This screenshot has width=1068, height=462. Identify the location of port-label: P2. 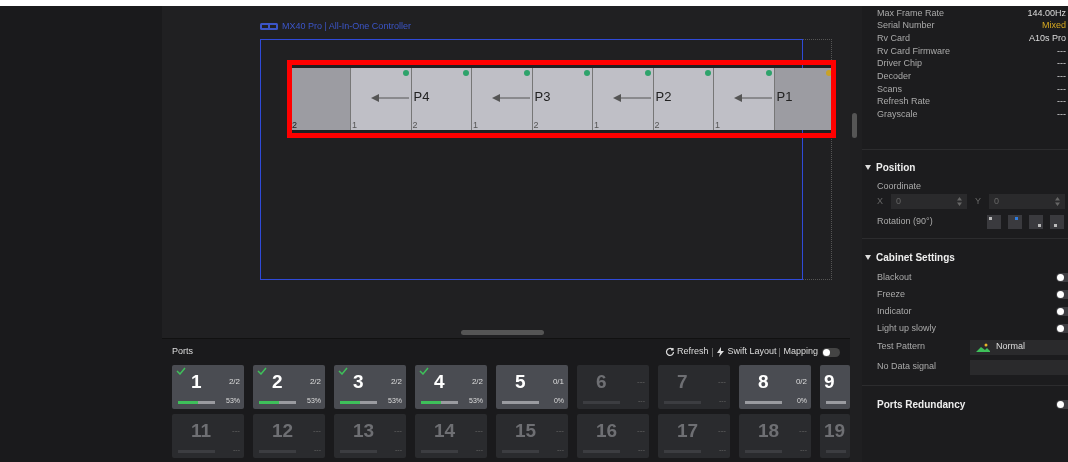
(663, 96).